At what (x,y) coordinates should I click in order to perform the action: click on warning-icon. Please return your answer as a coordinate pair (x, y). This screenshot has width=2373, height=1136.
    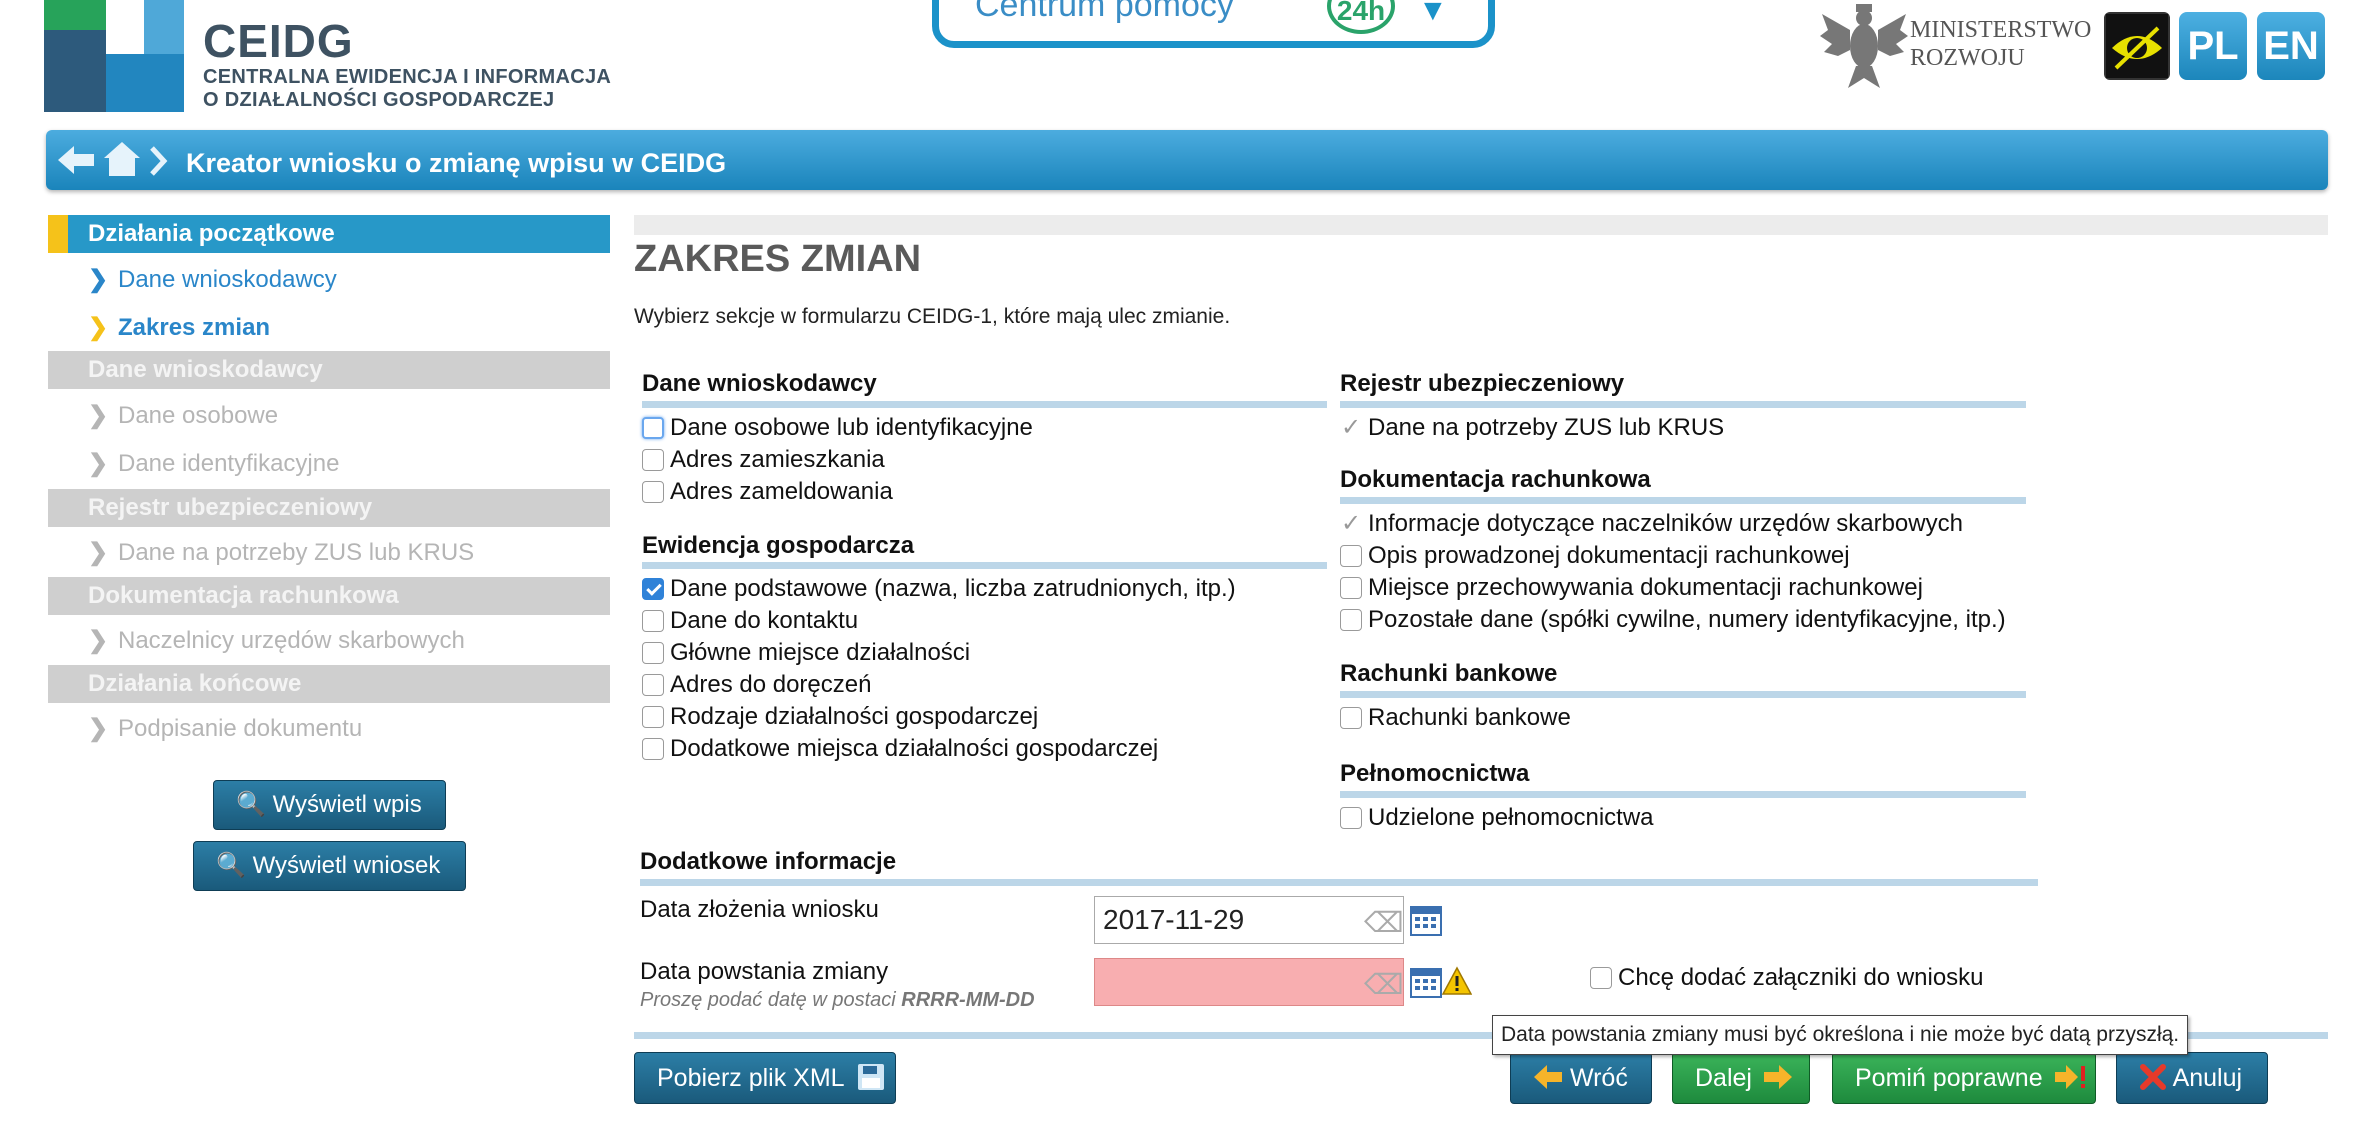
    Looking at the image, I should click on (1457, 980).